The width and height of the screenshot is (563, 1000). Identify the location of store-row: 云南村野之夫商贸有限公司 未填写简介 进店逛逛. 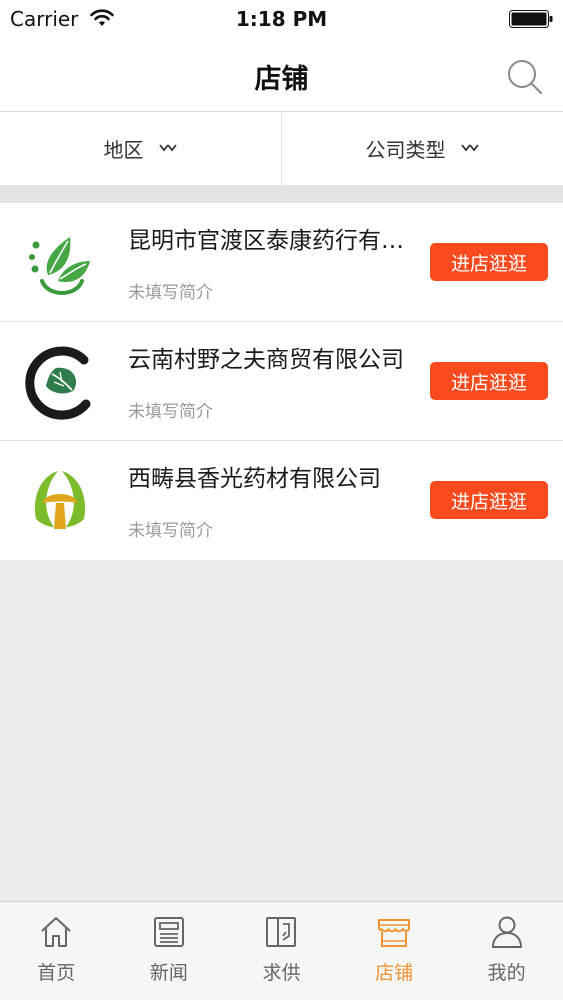
(281, 381).